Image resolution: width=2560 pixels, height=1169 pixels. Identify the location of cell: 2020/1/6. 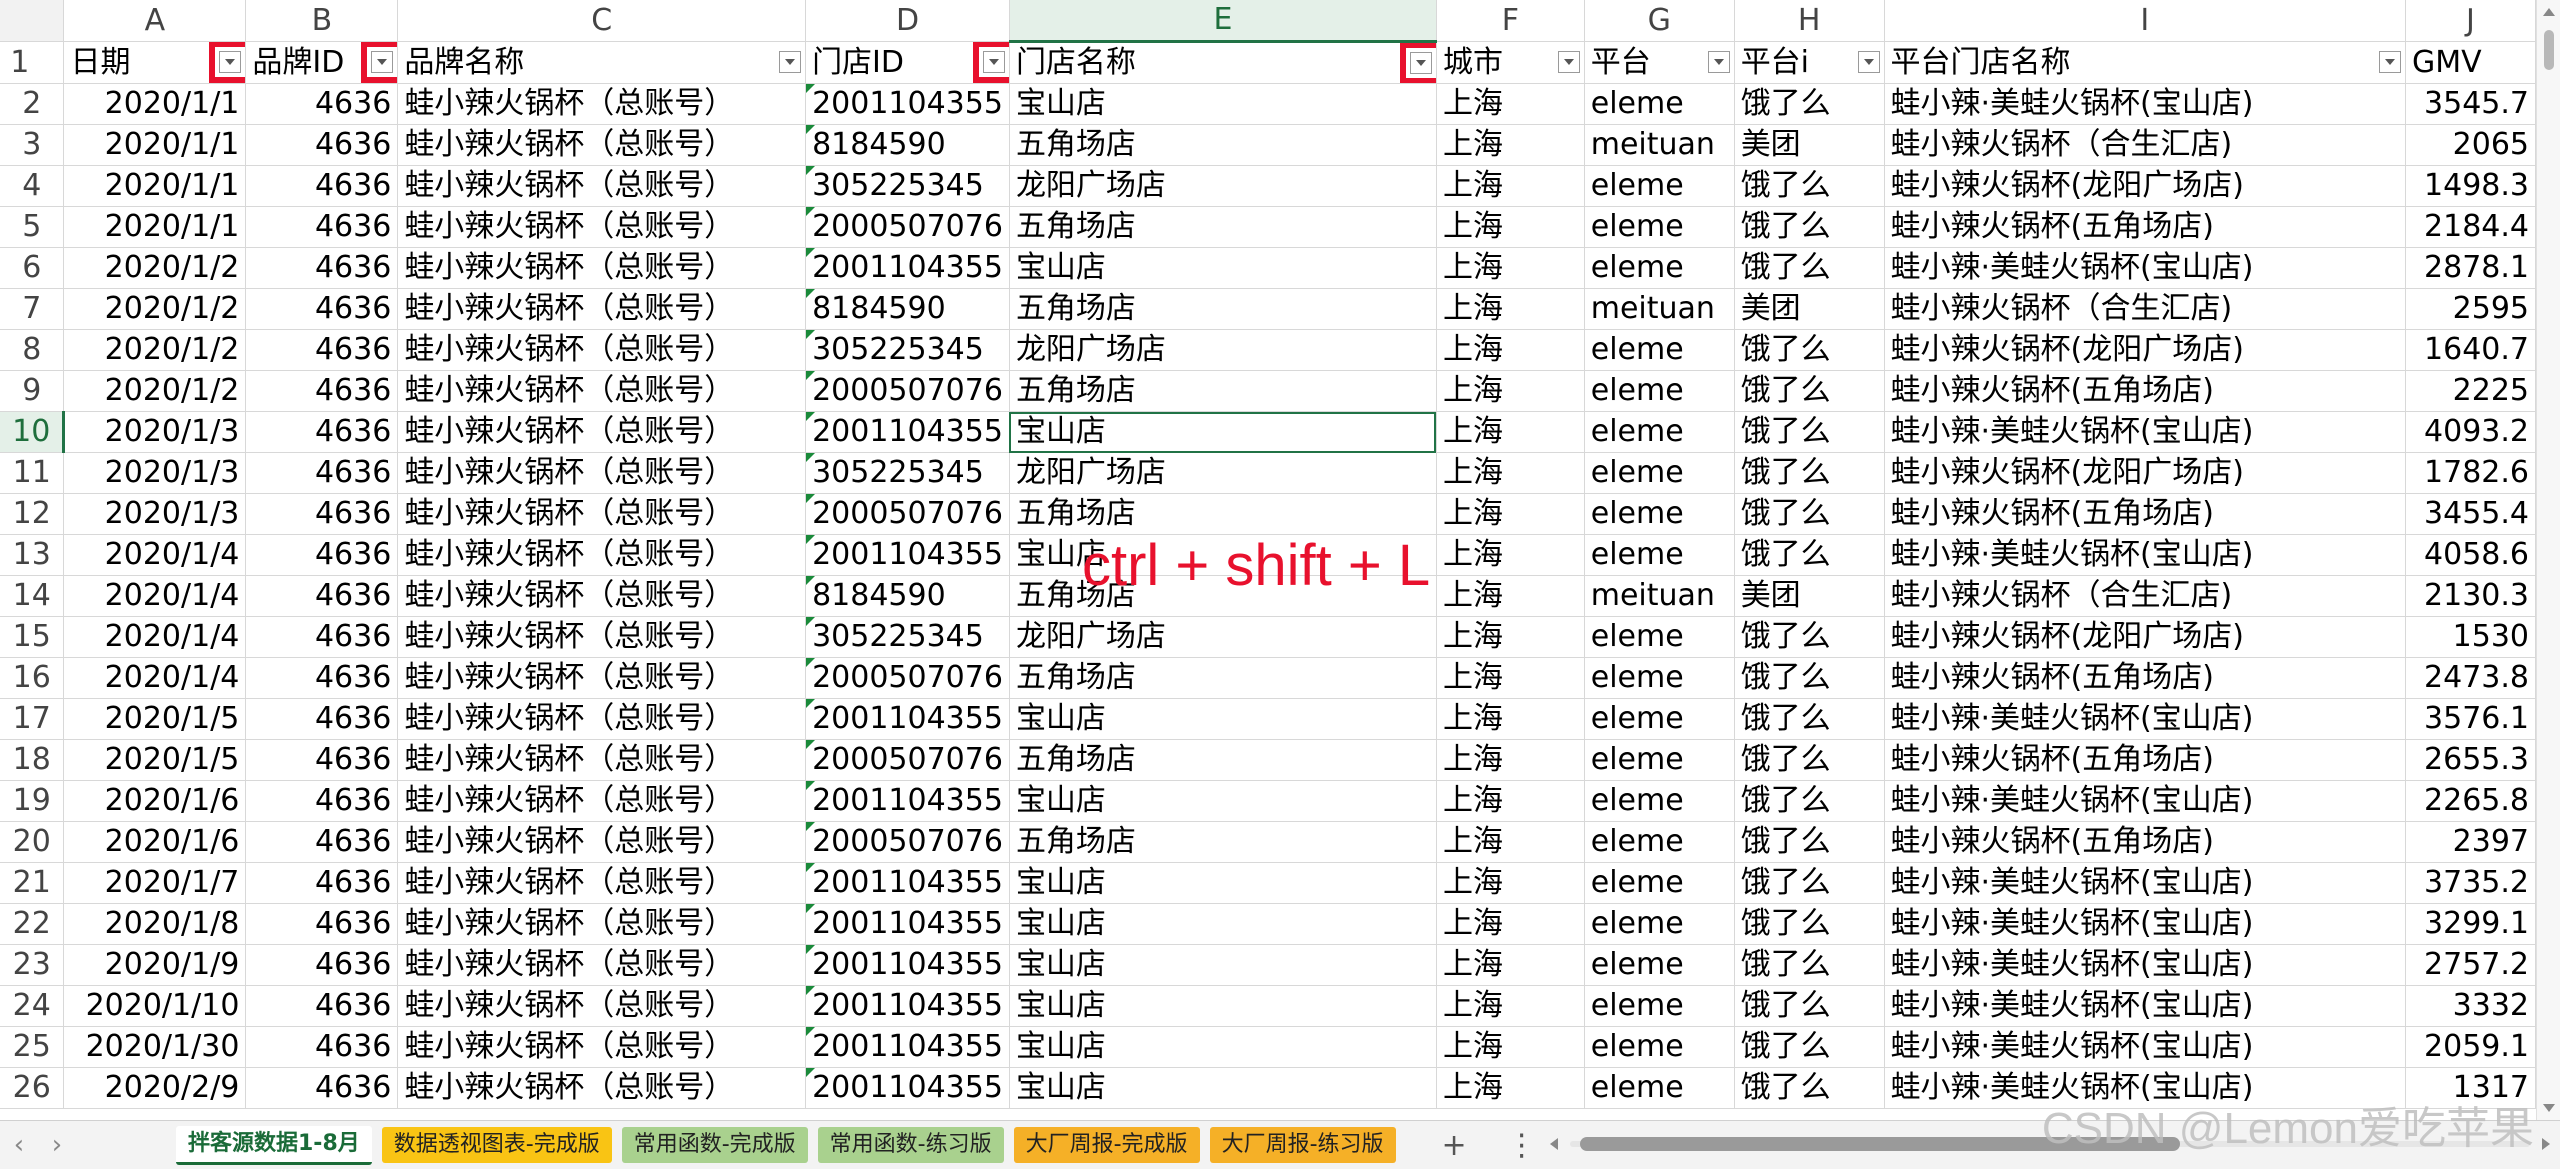
(155, 842).